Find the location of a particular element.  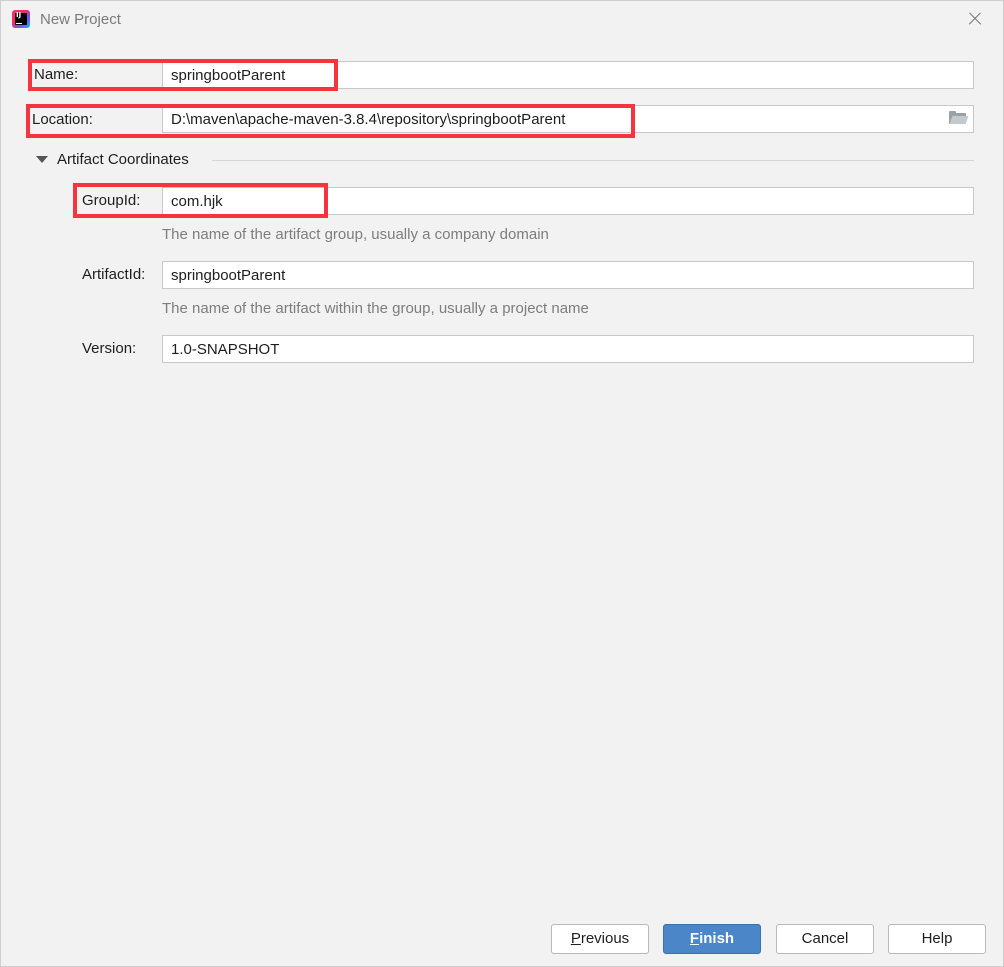

location-input is located at coordinates (568, 119).